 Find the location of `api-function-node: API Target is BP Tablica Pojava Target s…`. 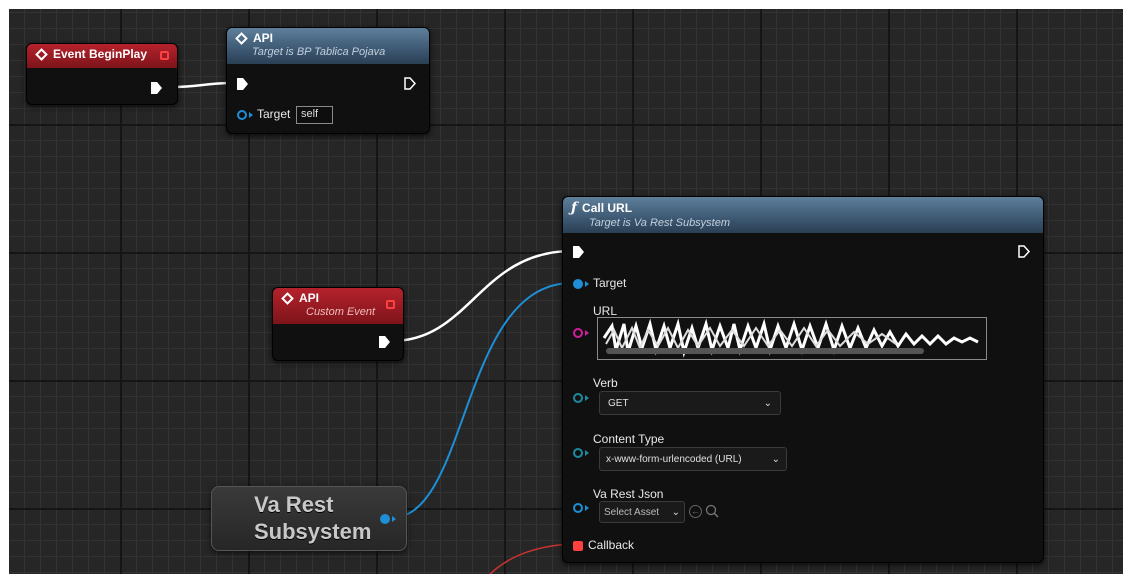

api-function-node: API Target is BP Tablica Pojava Target s… is located at coordinates (328, 80).